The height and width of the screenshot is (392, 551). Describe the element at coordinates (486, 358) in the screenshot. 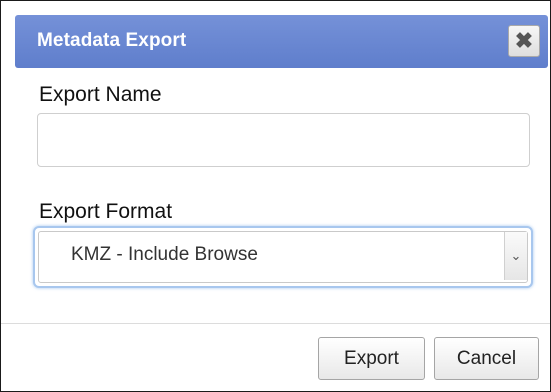

I see `cancel-button: Cancel` at that location.